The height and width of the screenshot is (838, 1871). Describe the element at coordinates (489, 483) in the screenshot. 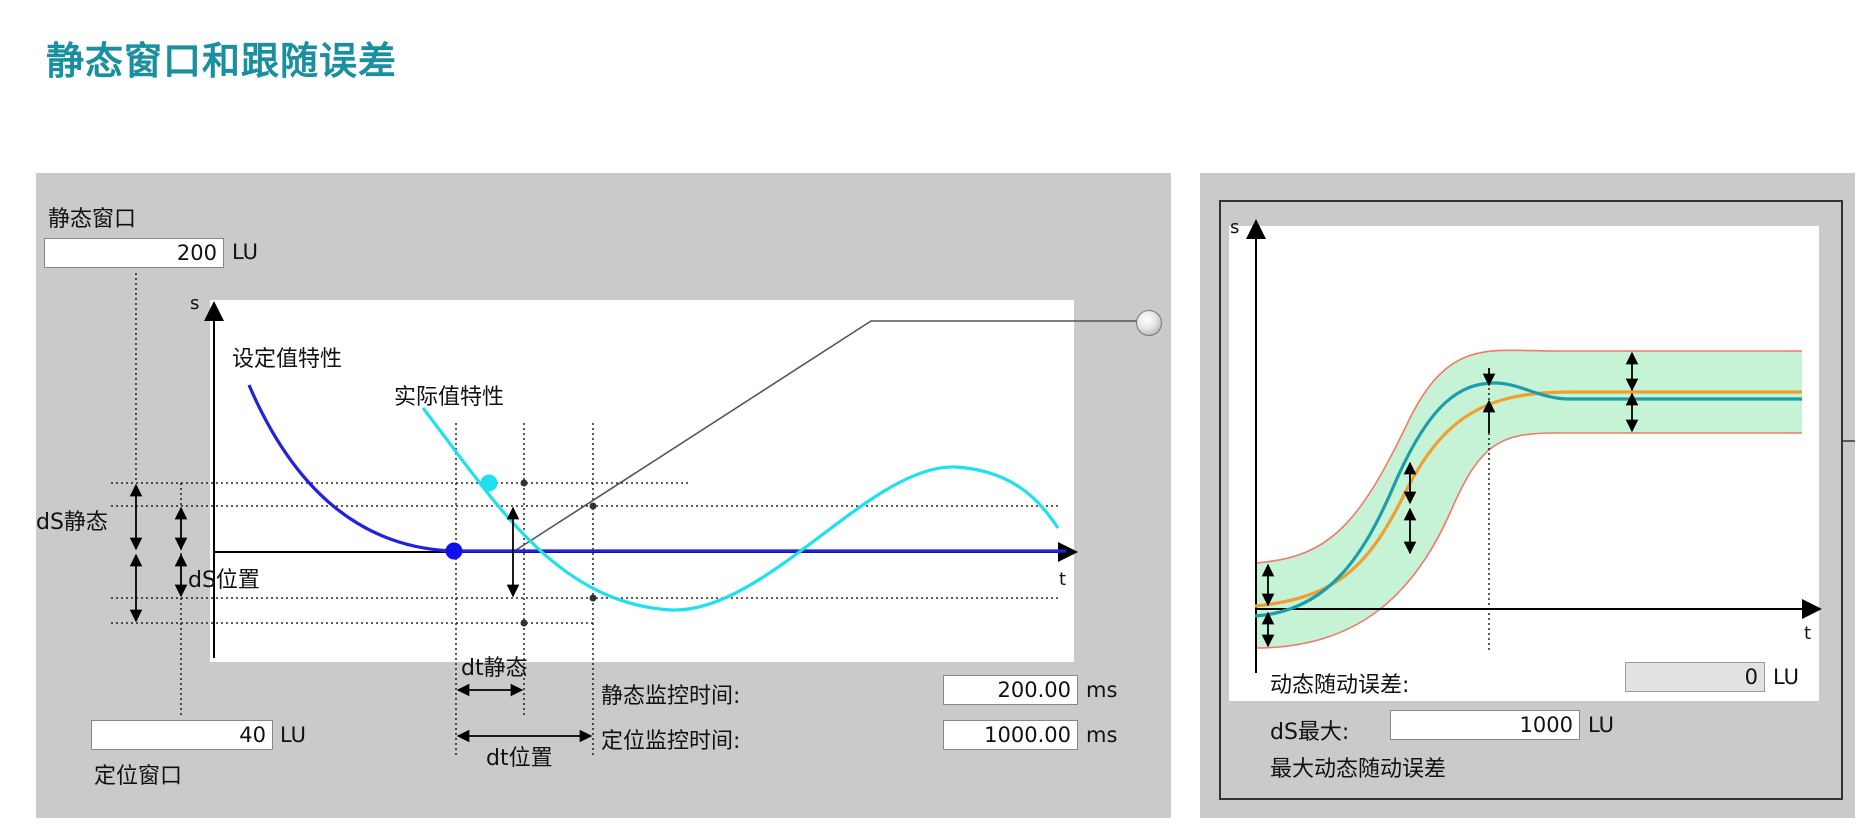

I see `actual-marker` at that location.